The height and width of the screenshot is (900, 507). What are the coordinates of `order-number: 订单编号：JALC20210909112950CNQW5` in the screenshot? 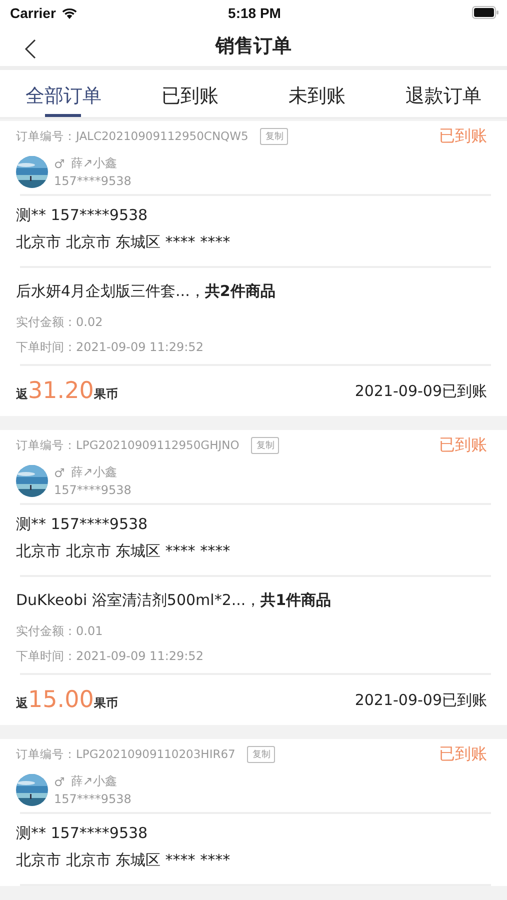 It's located at (132, 136).